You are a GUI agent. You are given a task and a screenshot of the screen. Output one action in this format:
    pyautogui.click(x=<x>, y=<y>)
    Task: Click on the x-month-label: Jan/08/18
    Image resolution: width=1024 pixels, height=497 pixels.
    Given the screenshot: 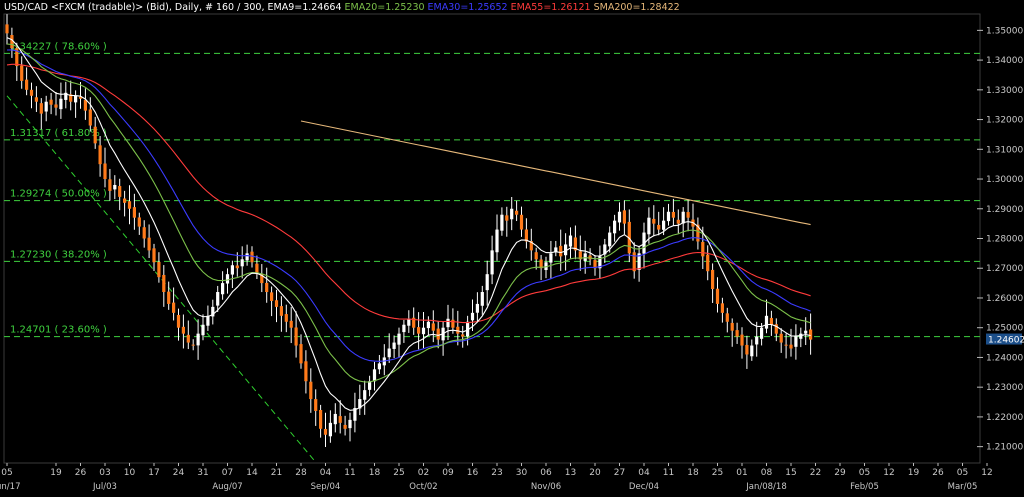 What is the action you would take?
    pyautogui.click(x=765, y=487)
    